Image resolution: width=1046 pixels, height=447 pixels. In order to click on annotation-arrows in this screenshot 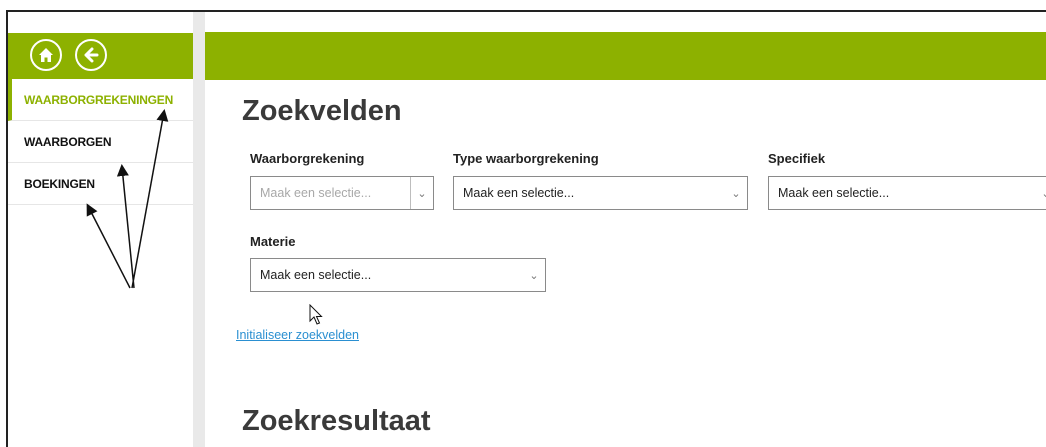, I will do `click(127, 199)`.